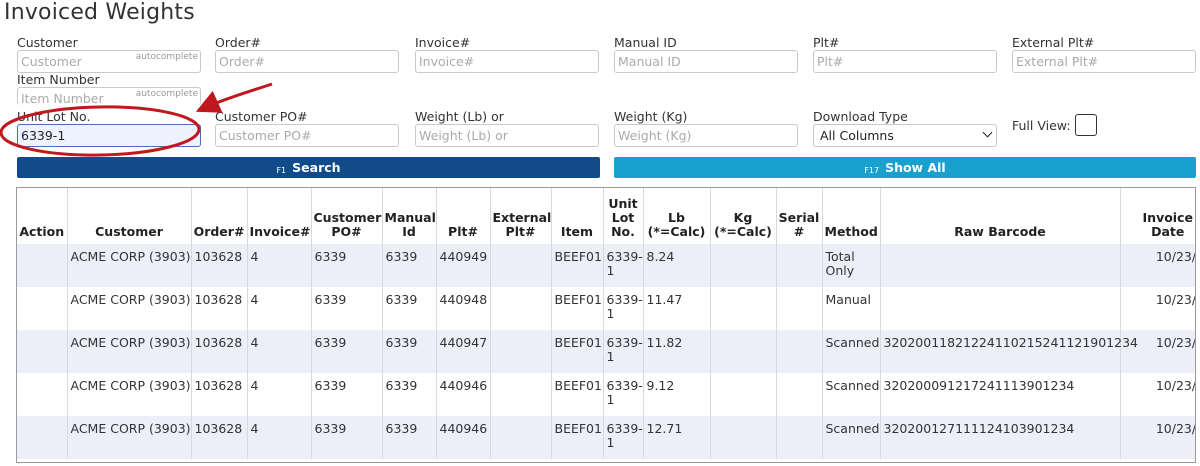  Describe the element at coordinates (850, 216) in the screenshot. I see `col-method: Method` at that location.